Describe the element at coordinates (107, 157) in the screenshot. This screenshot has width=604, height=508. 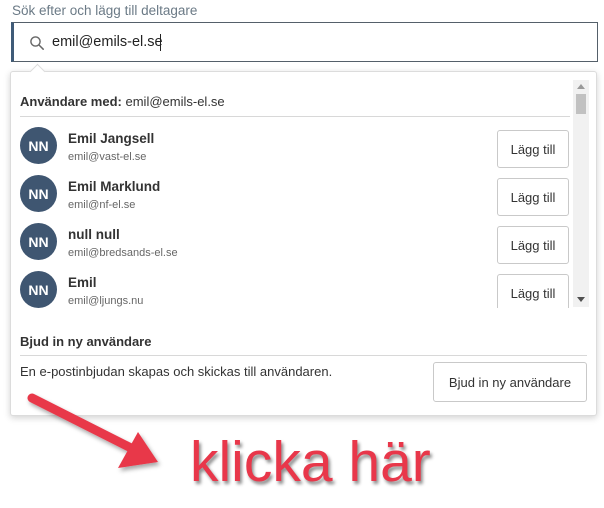
I see `user-email: emil@vast-el.se` at that location.